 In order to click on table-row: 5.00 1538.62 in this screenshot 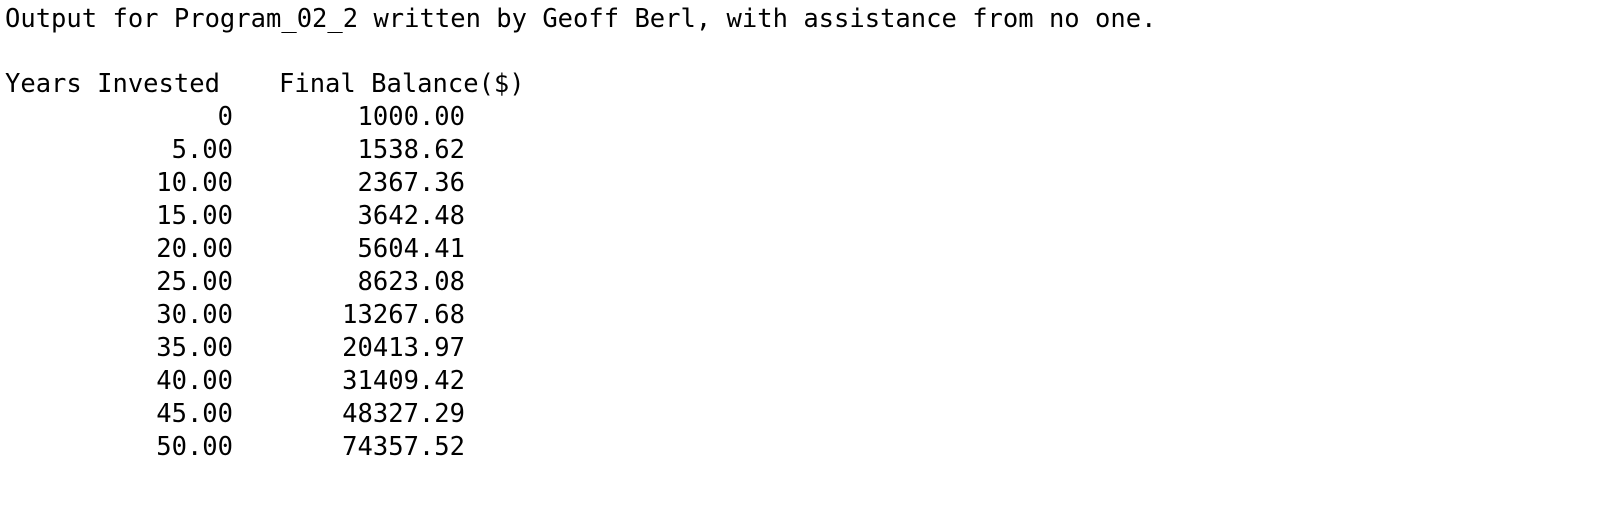, I will do `click(235, 150)`.